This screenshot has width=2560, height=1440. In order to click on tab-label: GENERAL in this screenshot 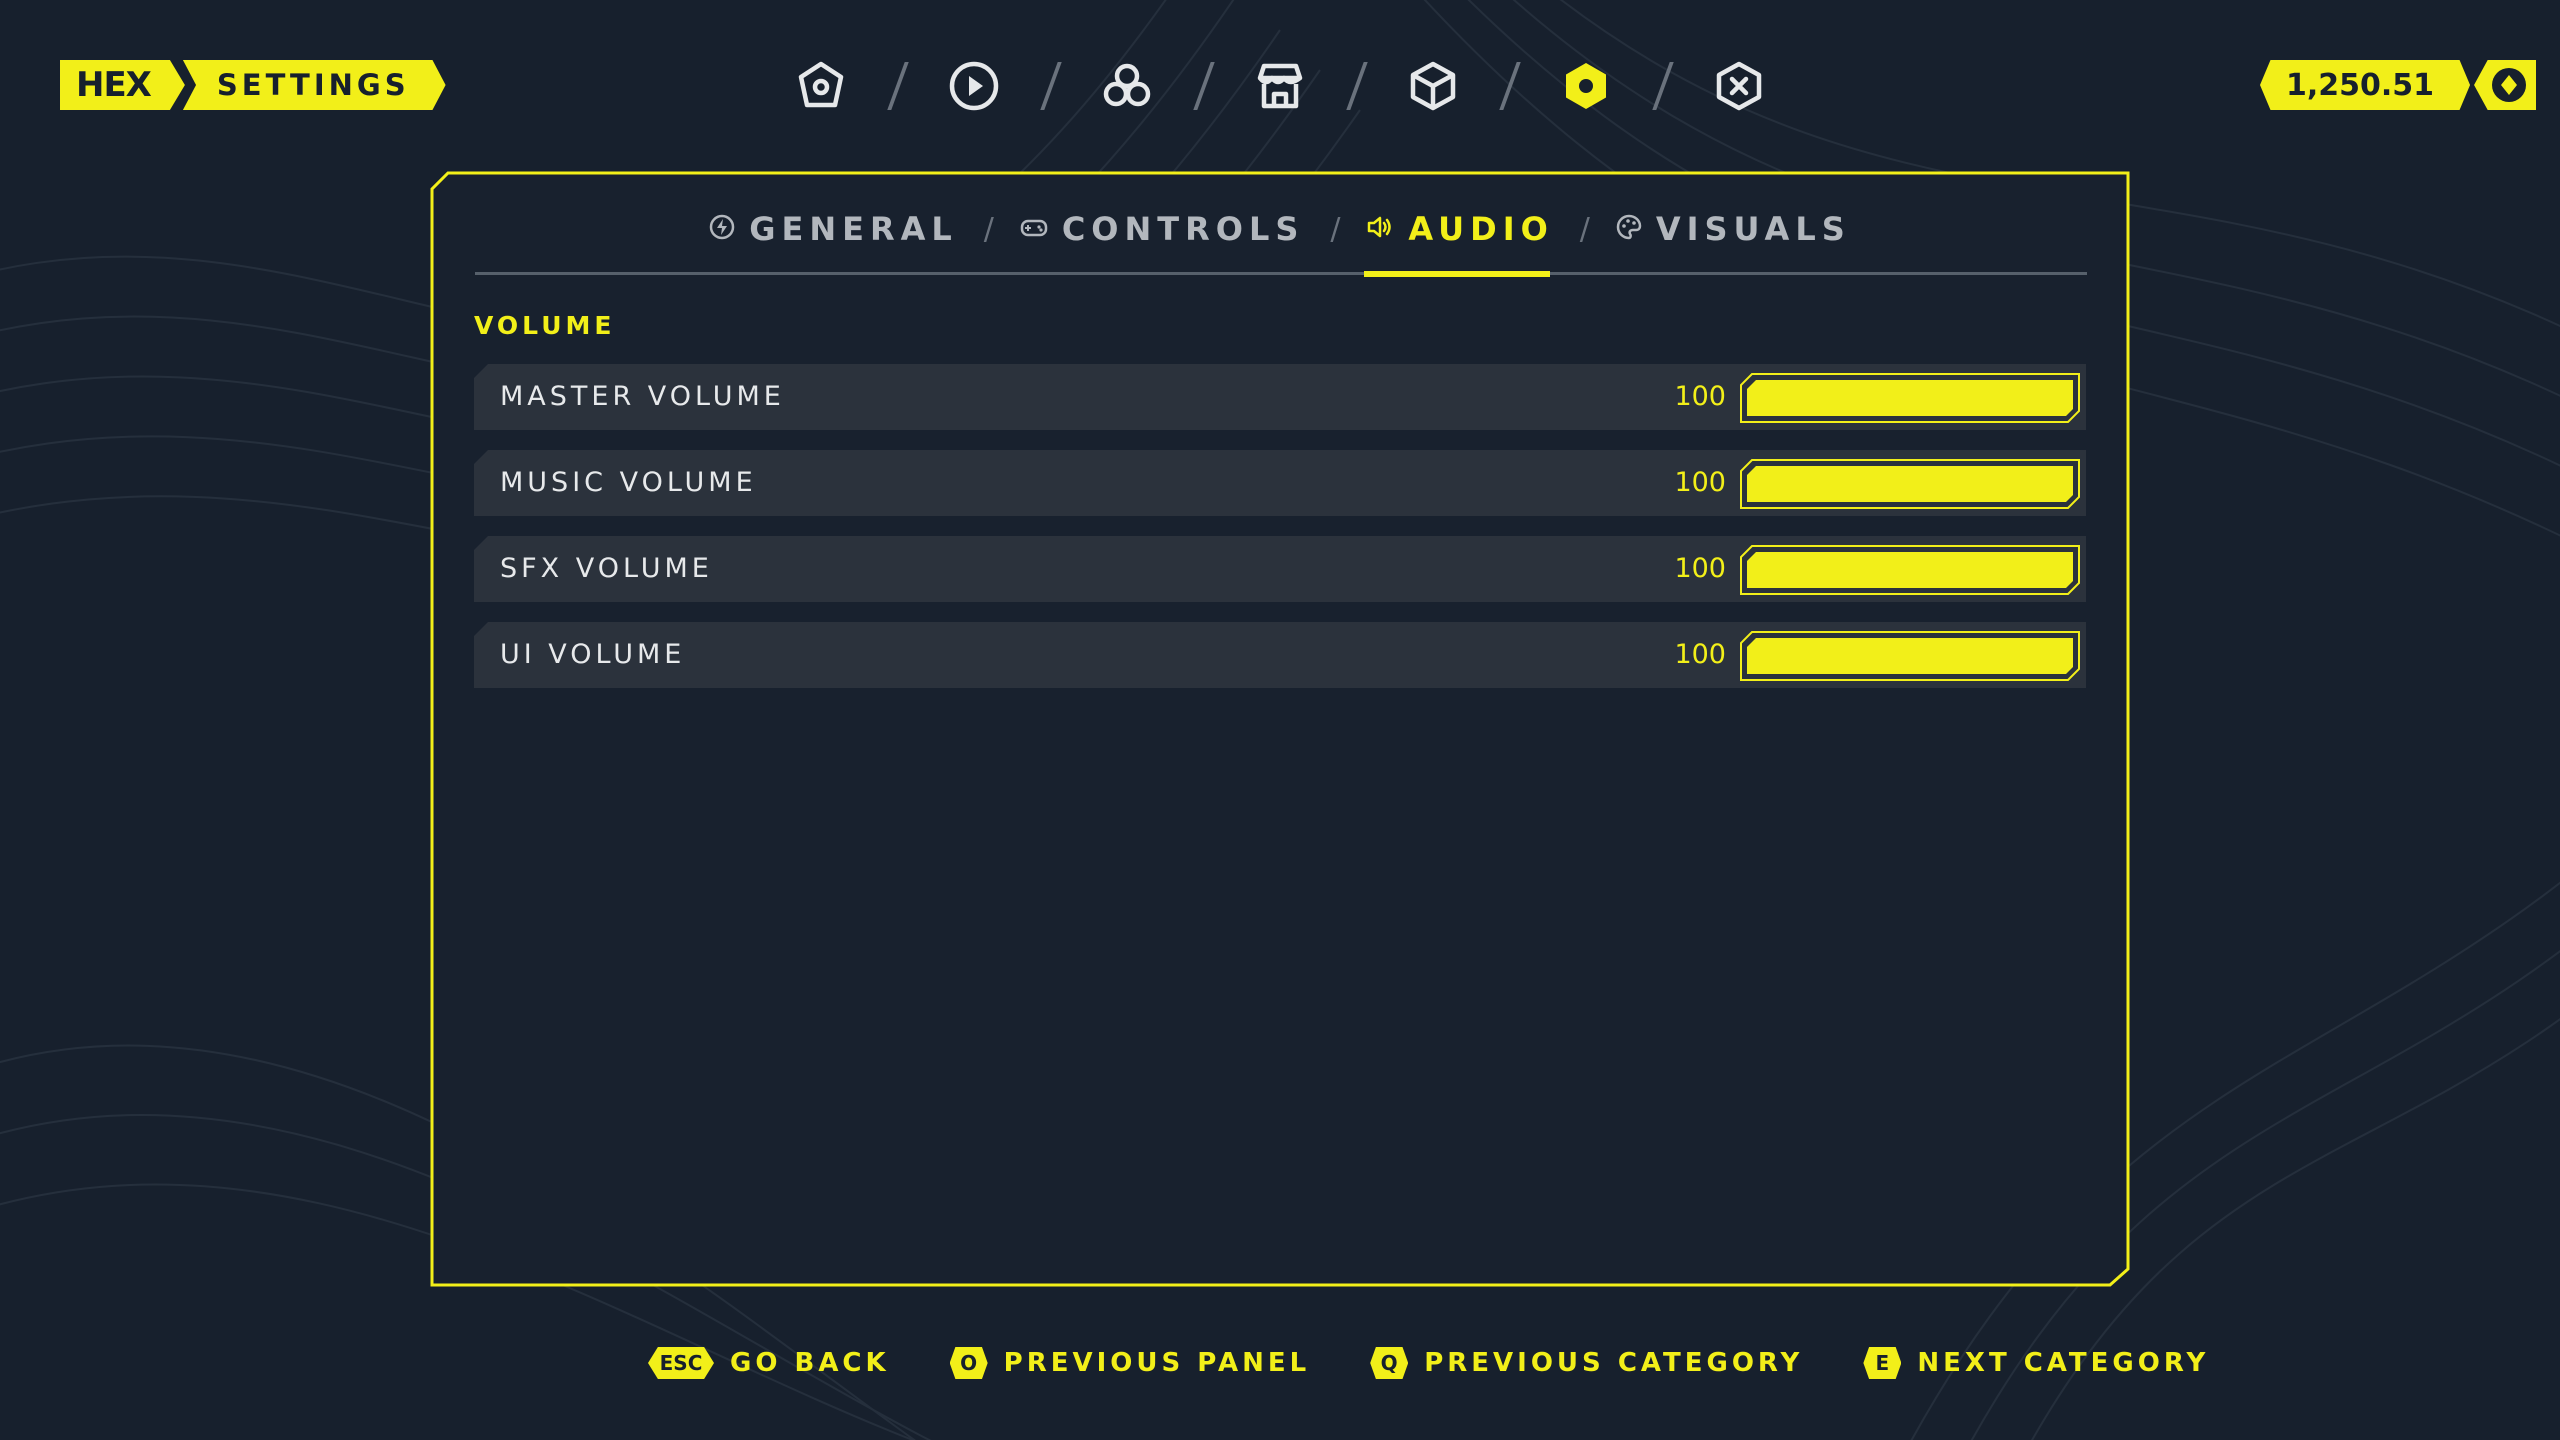, I will do `click(853, 229)`.